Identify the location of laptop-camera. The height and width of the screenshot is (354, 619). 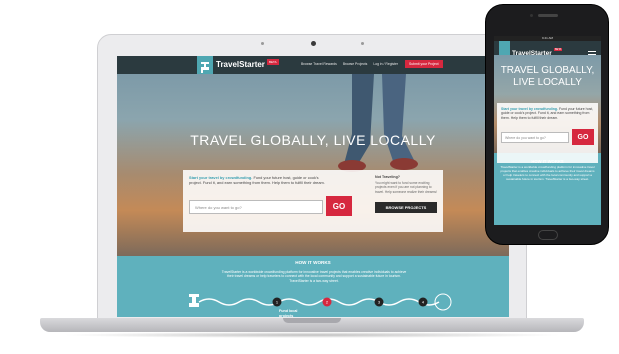
(313, 43).